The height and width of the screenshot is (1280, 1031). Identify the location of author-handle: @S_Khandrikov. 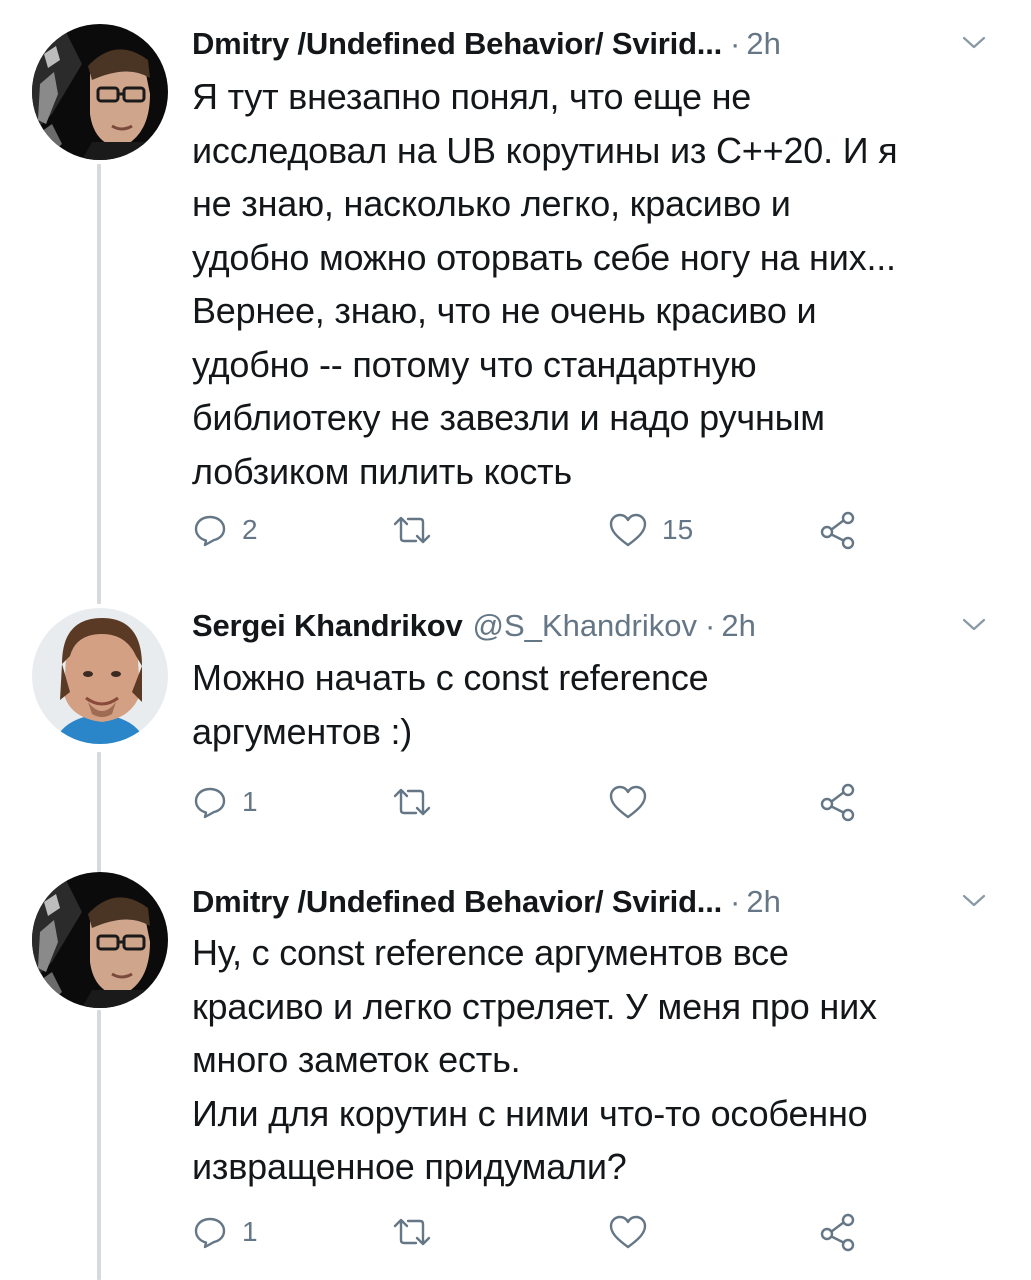
(585, 626).